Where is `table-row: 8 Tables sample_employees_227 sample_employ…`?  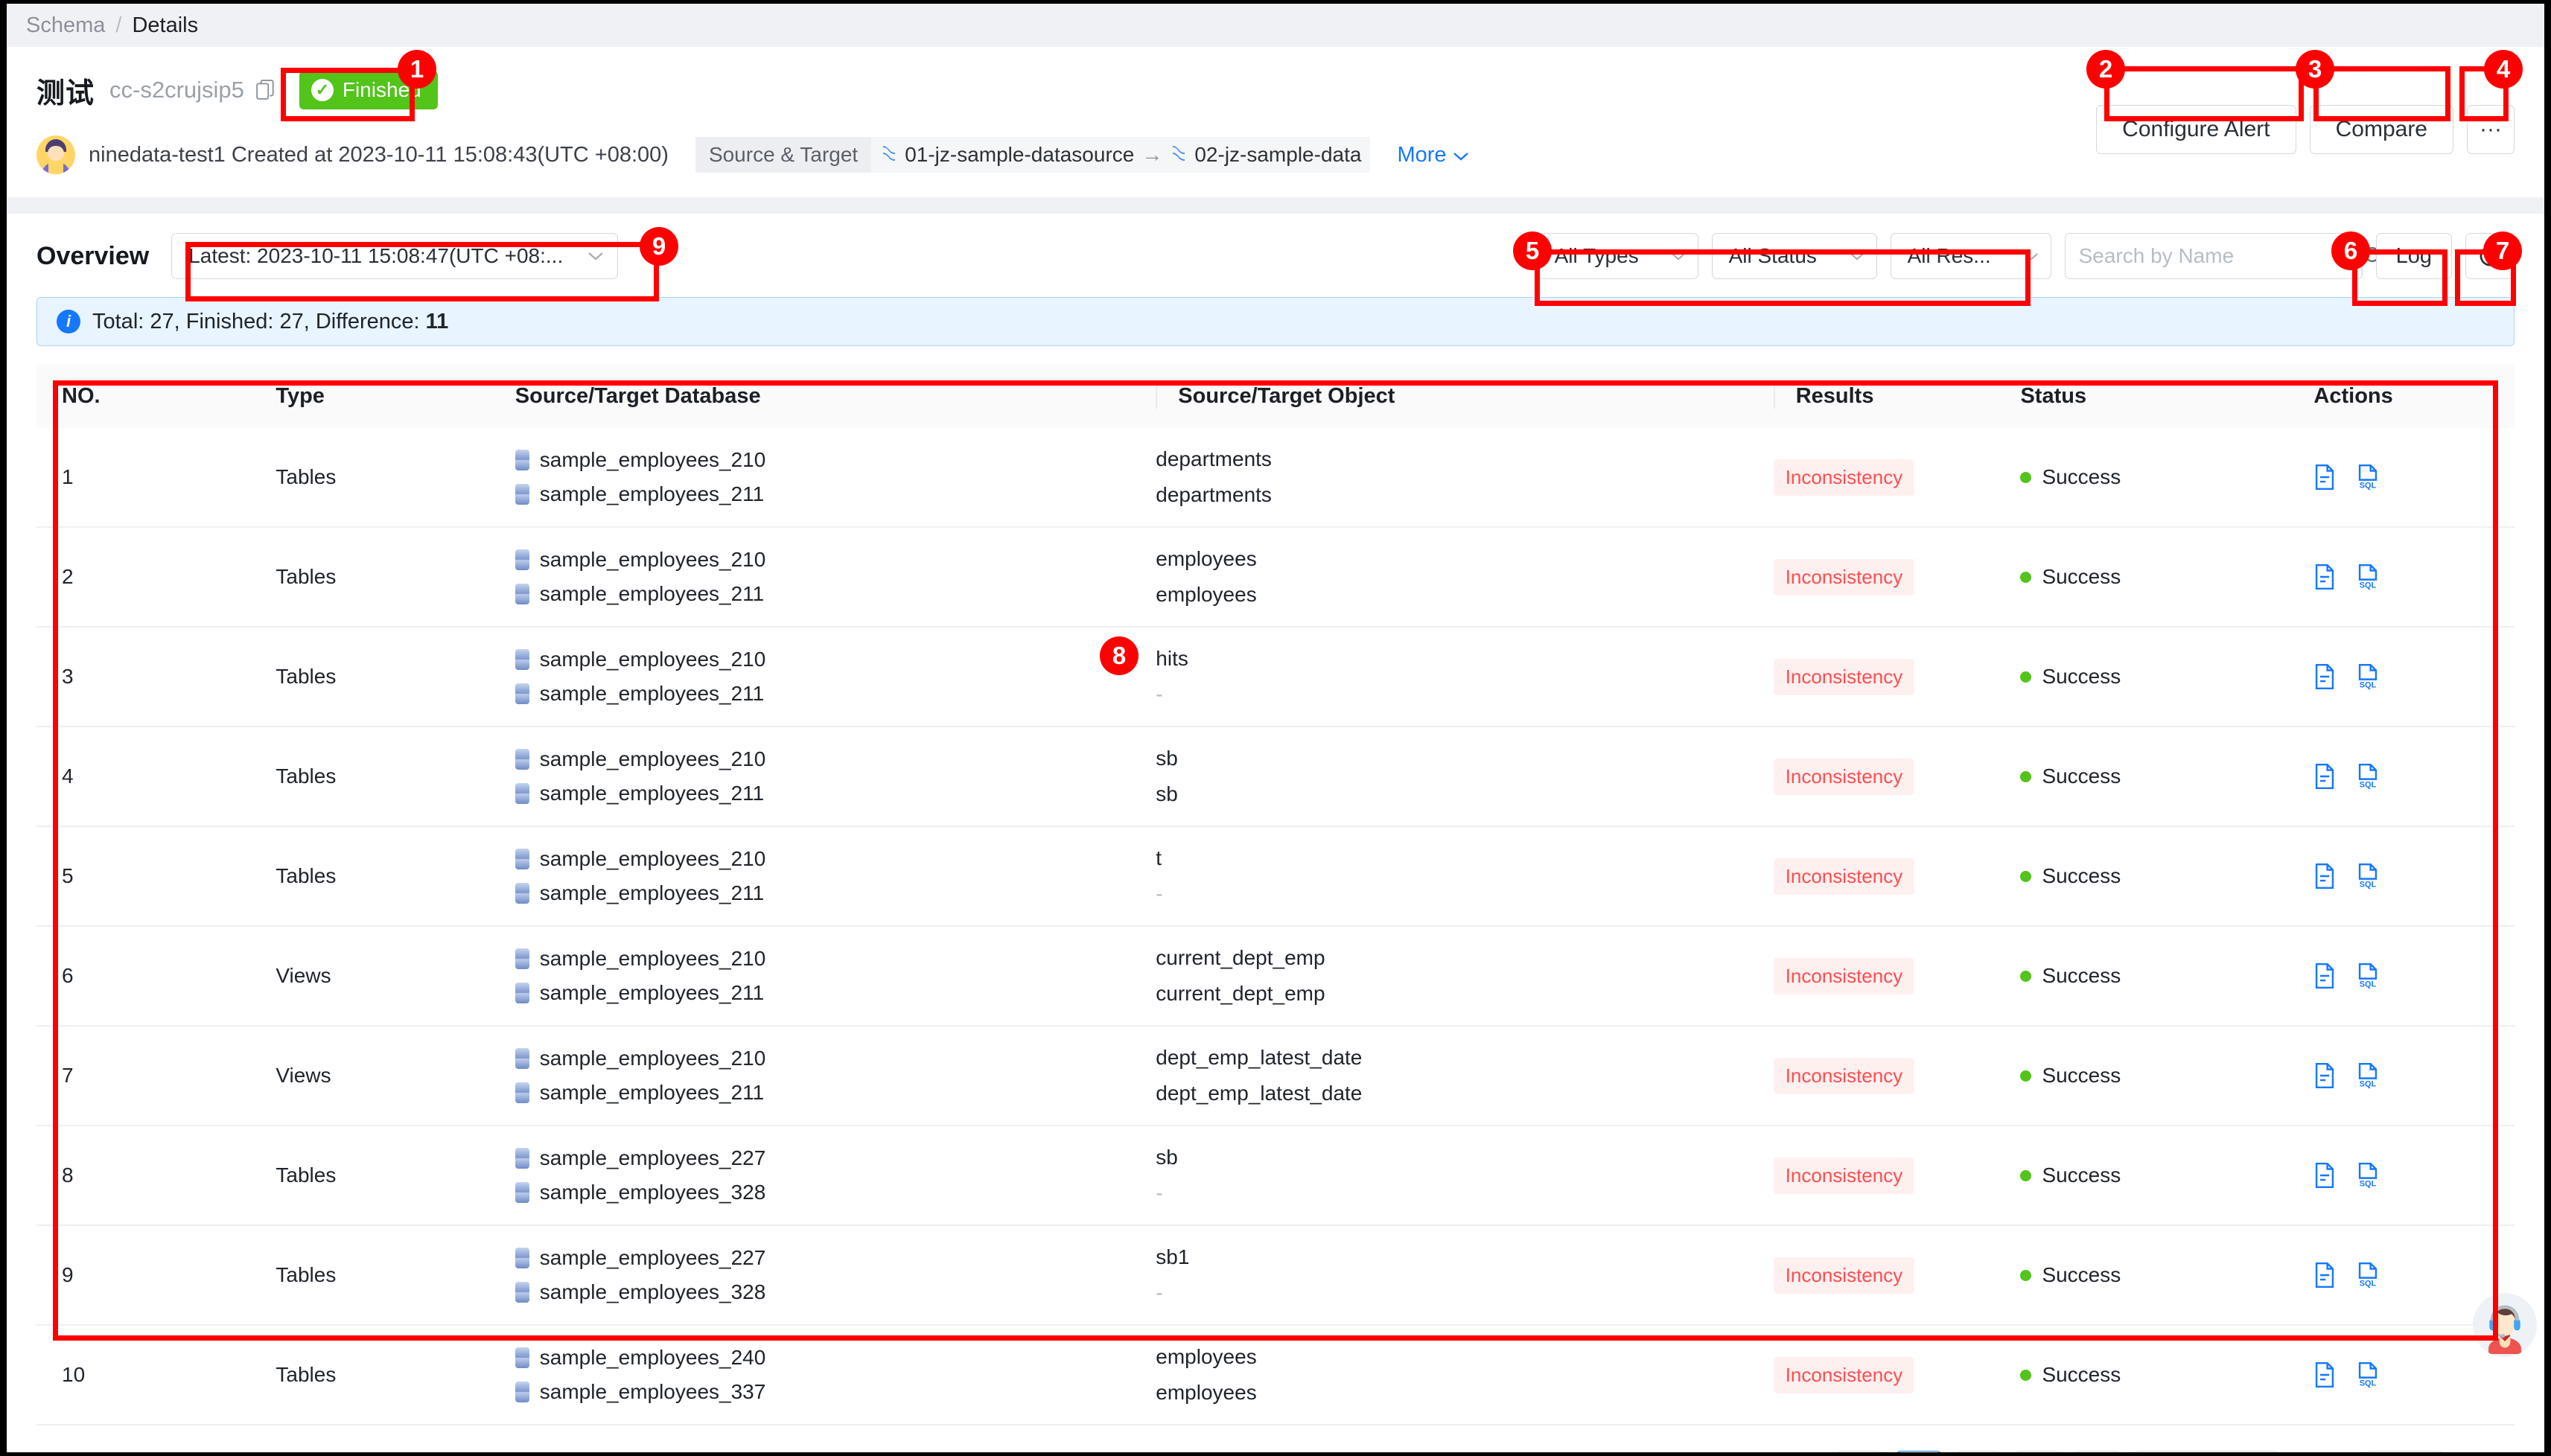 table-row: 8 Tables sample_employees_227 sample_employ… is located at coordinates (1275, 1175).